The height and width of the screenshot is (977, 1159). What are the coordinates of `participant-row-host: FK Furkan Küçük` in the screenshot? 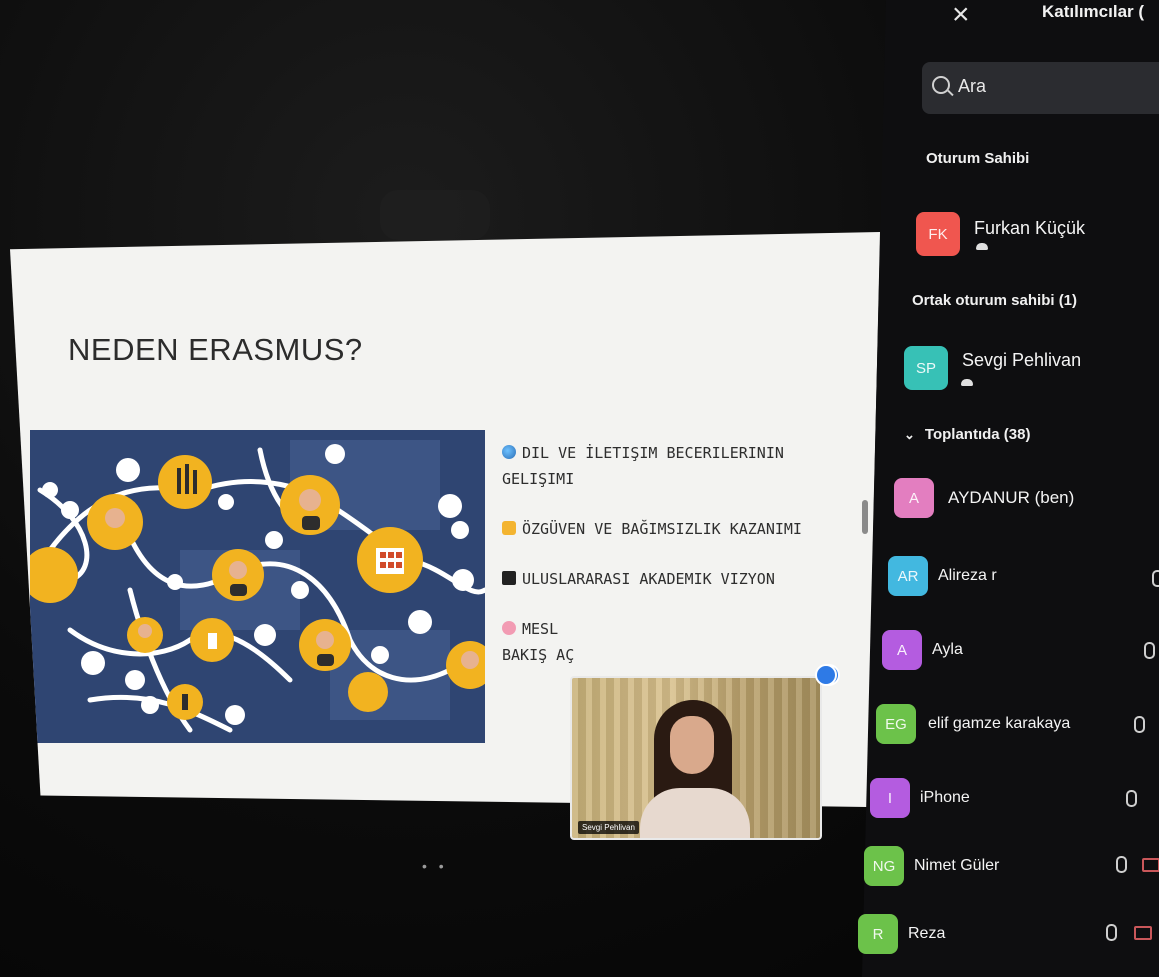 It's located at (1000, 234).